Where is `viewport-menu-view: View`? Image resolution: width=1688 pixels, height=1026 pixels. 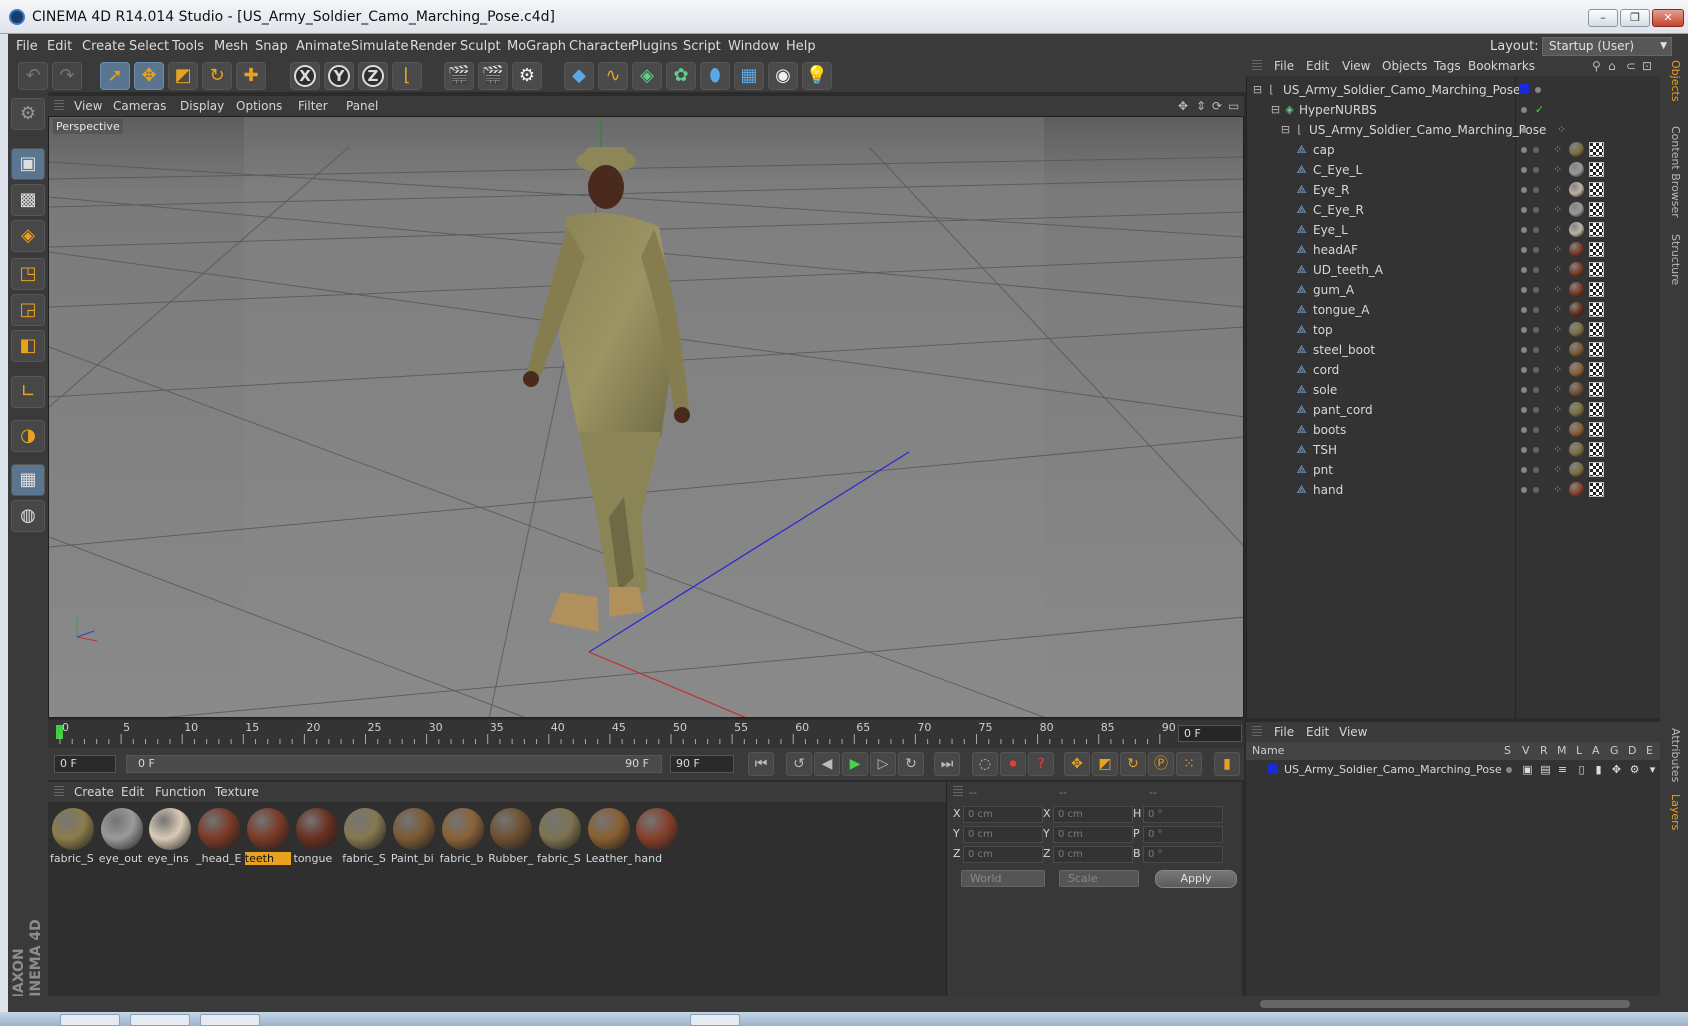
viewport-menu-view: View is located at coordinates (88, 106).